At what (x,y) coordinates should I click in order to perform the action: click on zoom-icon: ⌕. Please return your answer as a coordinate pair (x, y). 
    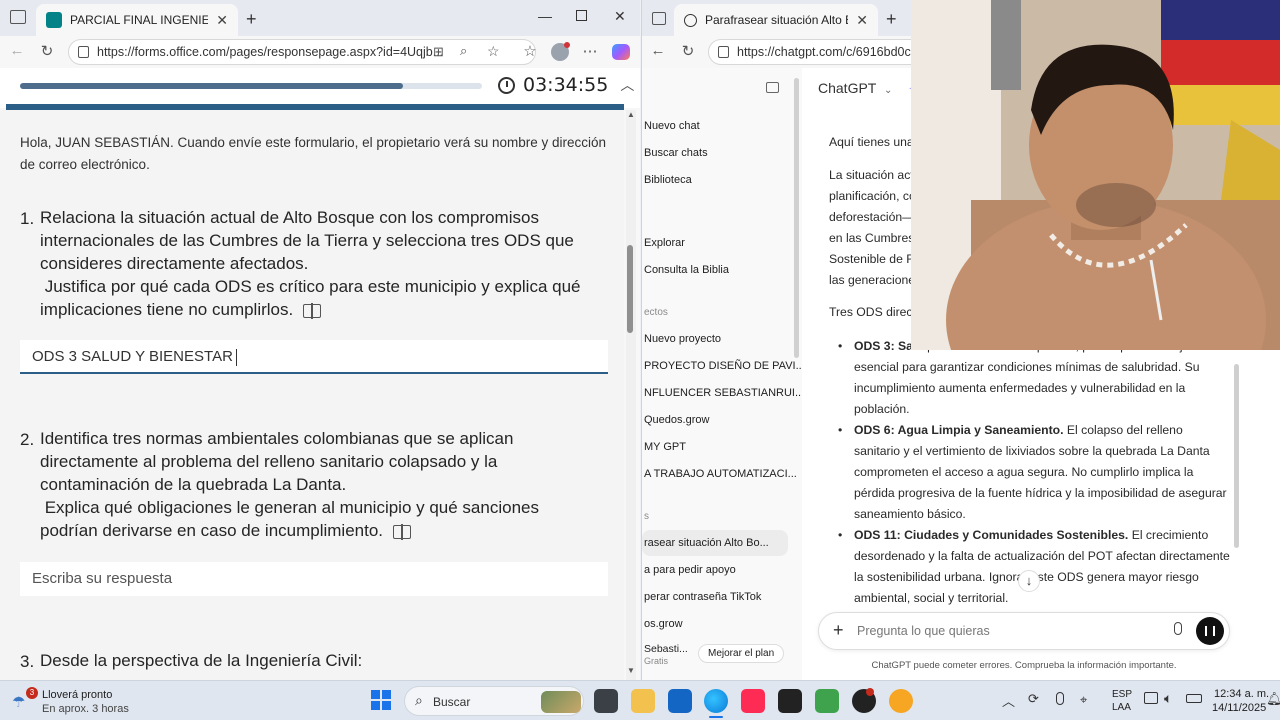
    Looking at the image, I should click on (463, 51).